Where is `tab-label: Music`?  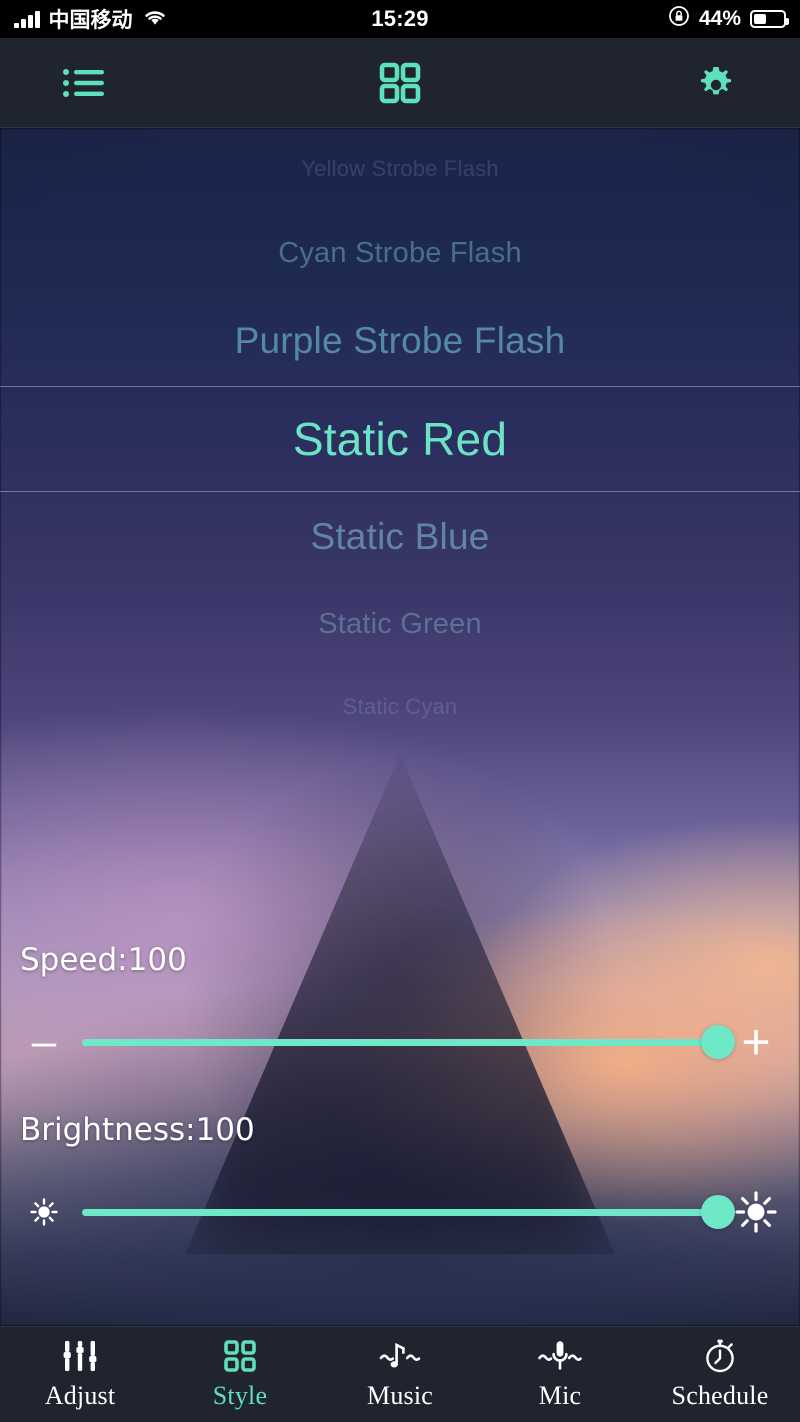 tab-label: Music is located at coordinates (400, 1395).